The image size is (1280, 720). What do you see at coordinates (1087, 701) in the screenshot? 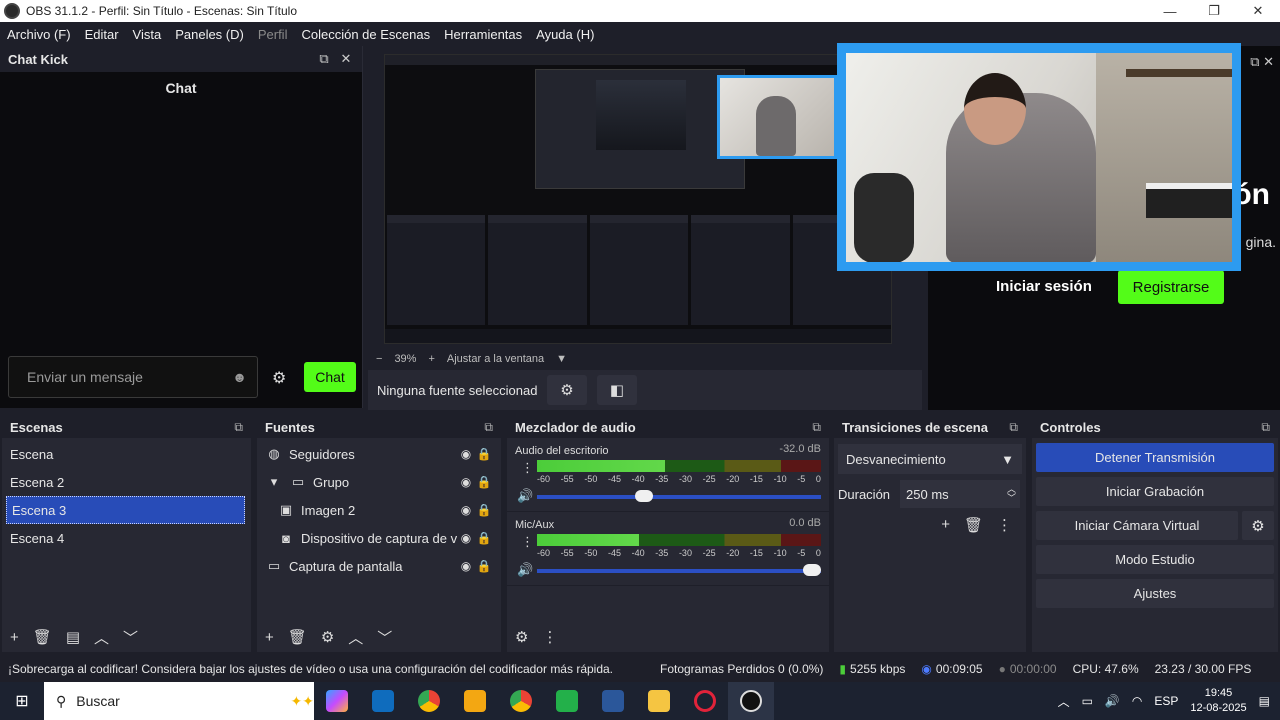
I see `battery-icon: ▭` at bounding box center [1087, 701].